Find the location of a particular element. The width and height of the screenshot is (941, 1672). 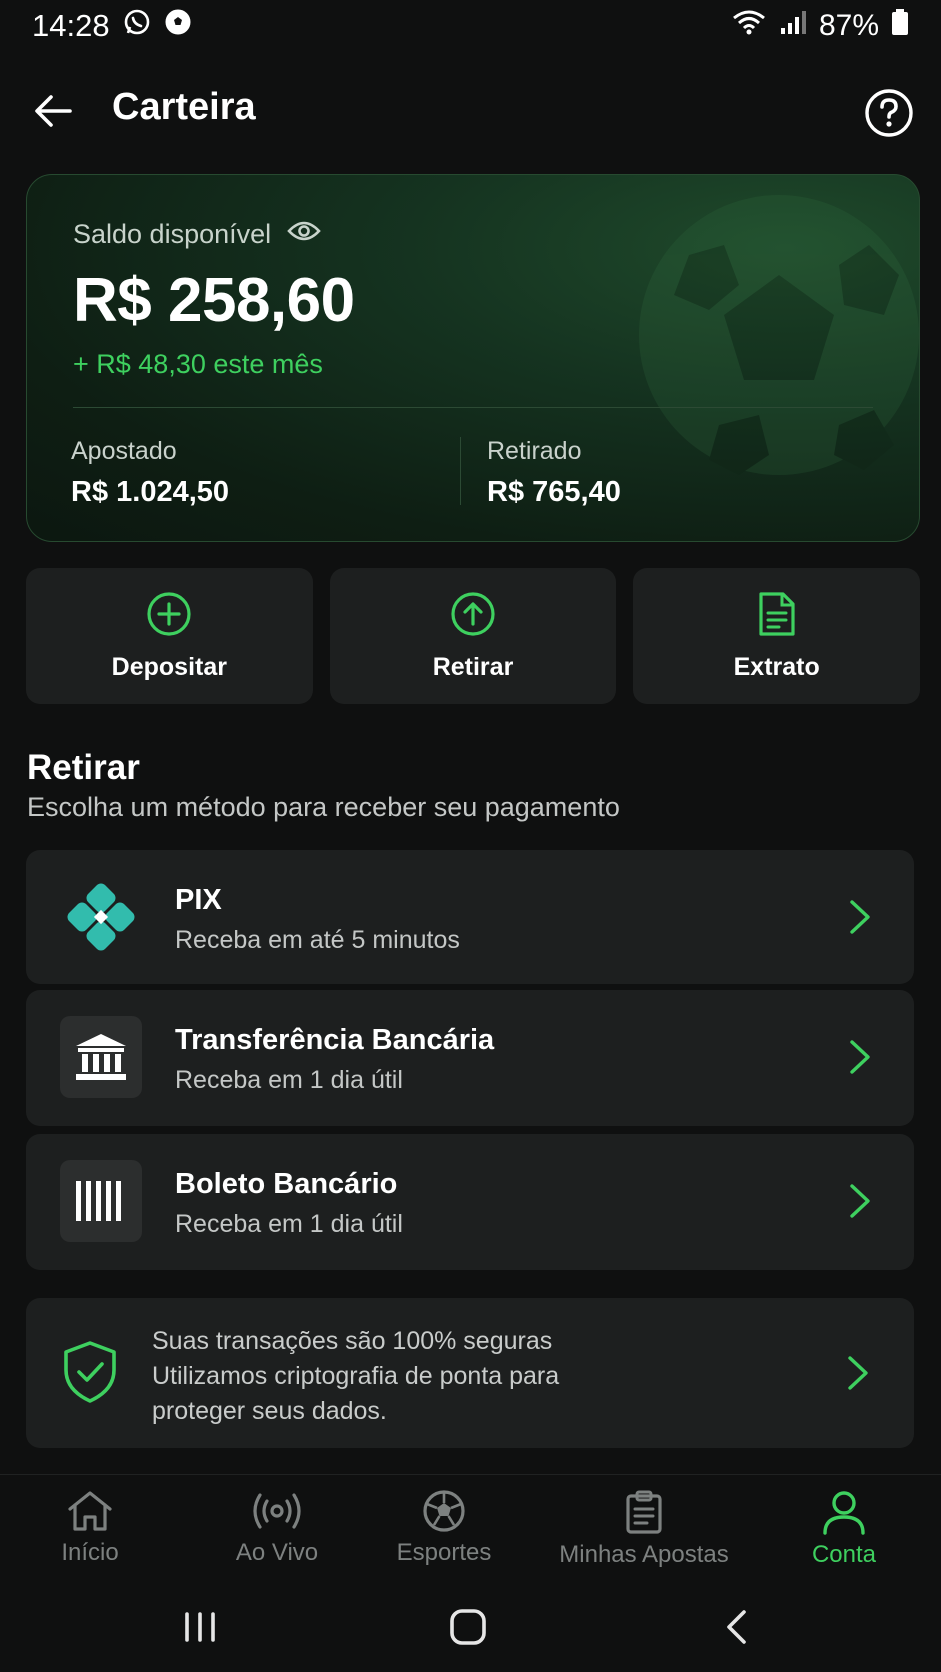

card-divider is located at coordinates (473, 407).